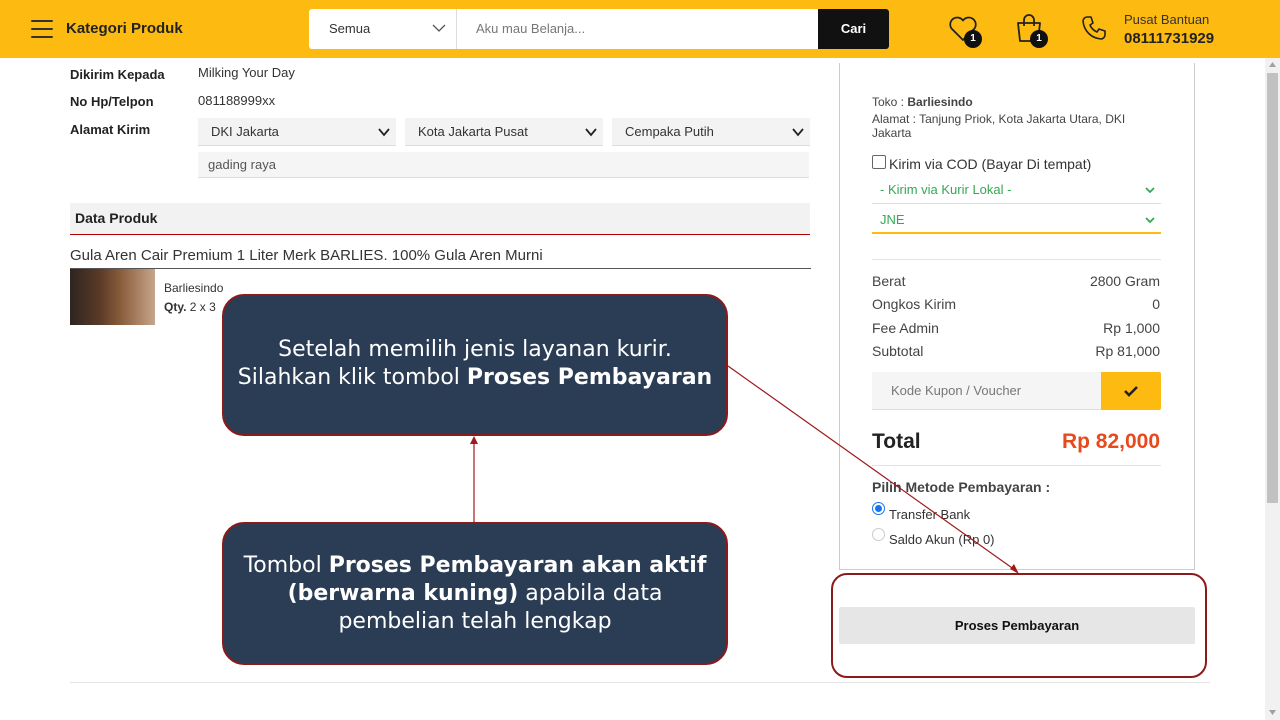  Describe the element at coordinates (517, 565) in the screenshot. I see `callout-bold: Proses Pembayaran akan aktif` at that location.